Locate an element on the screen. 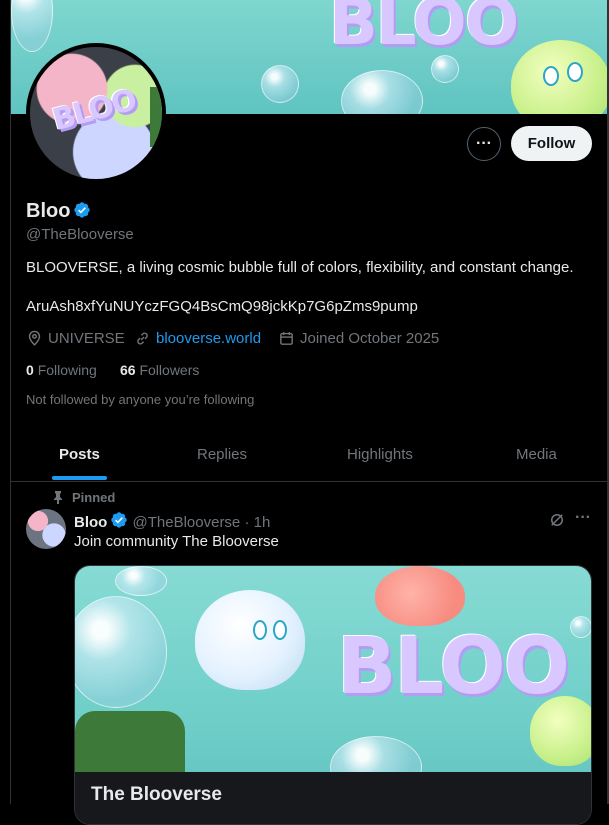 The height and width of the screenshot is (825, 609). followers-stat: 66 Followers is located at coordinates (159, 370).